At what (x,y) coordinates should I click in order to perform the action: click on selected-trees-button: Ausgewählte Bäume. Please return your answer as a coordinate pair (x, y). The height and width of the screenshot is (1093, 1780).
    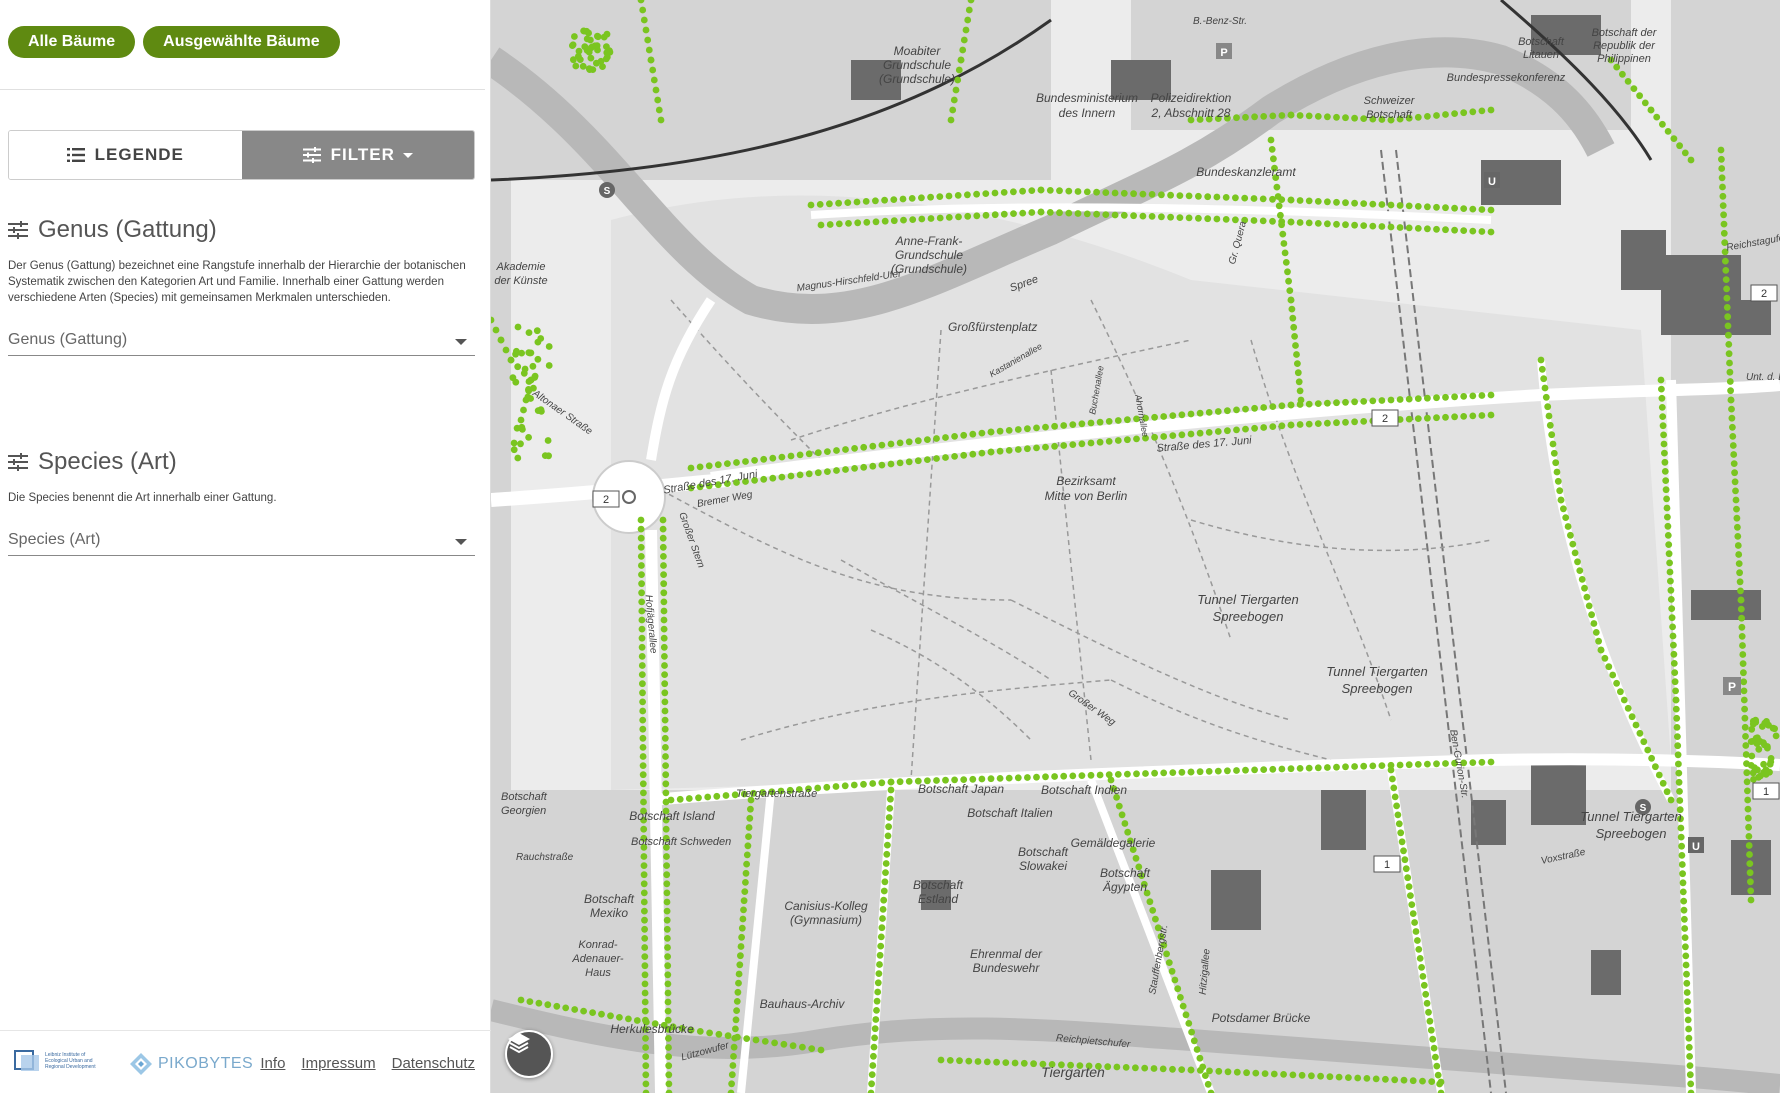
    Looking at the image, I should click on (241, 42).